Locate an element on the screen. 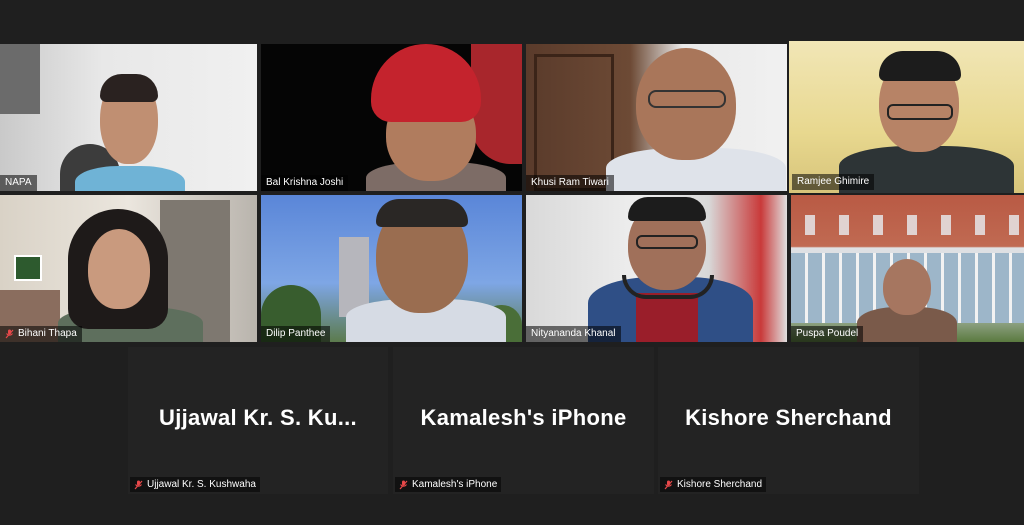 This screenshot has width=1024, height=525. participant-name-tag: Ramjee Ghimire is located at coordinates (833, 182).